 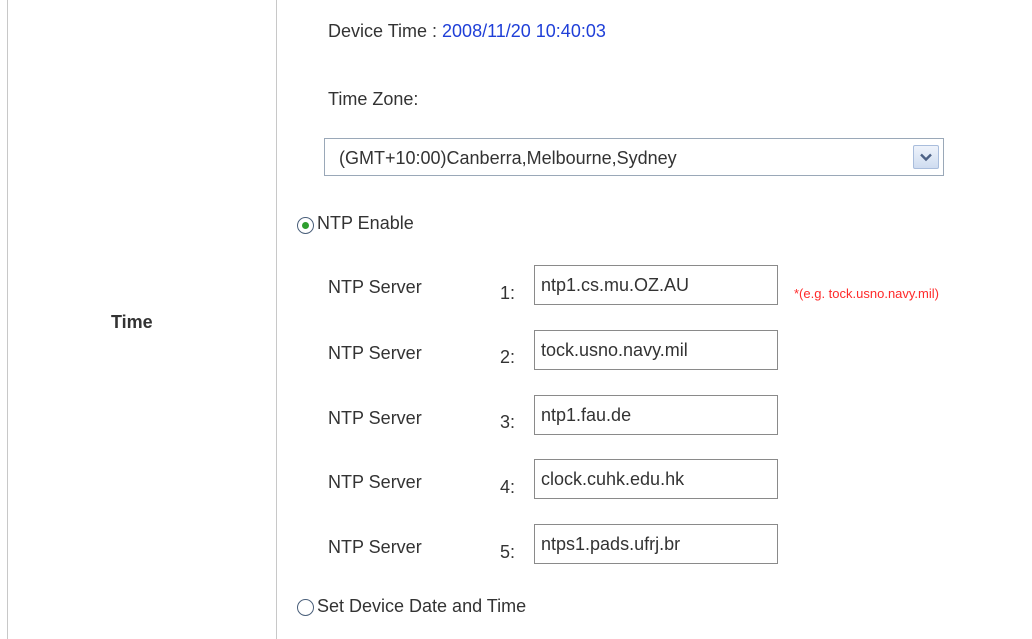 I want to click on ntp-server-index: 3:, so click(x=508, y=422).